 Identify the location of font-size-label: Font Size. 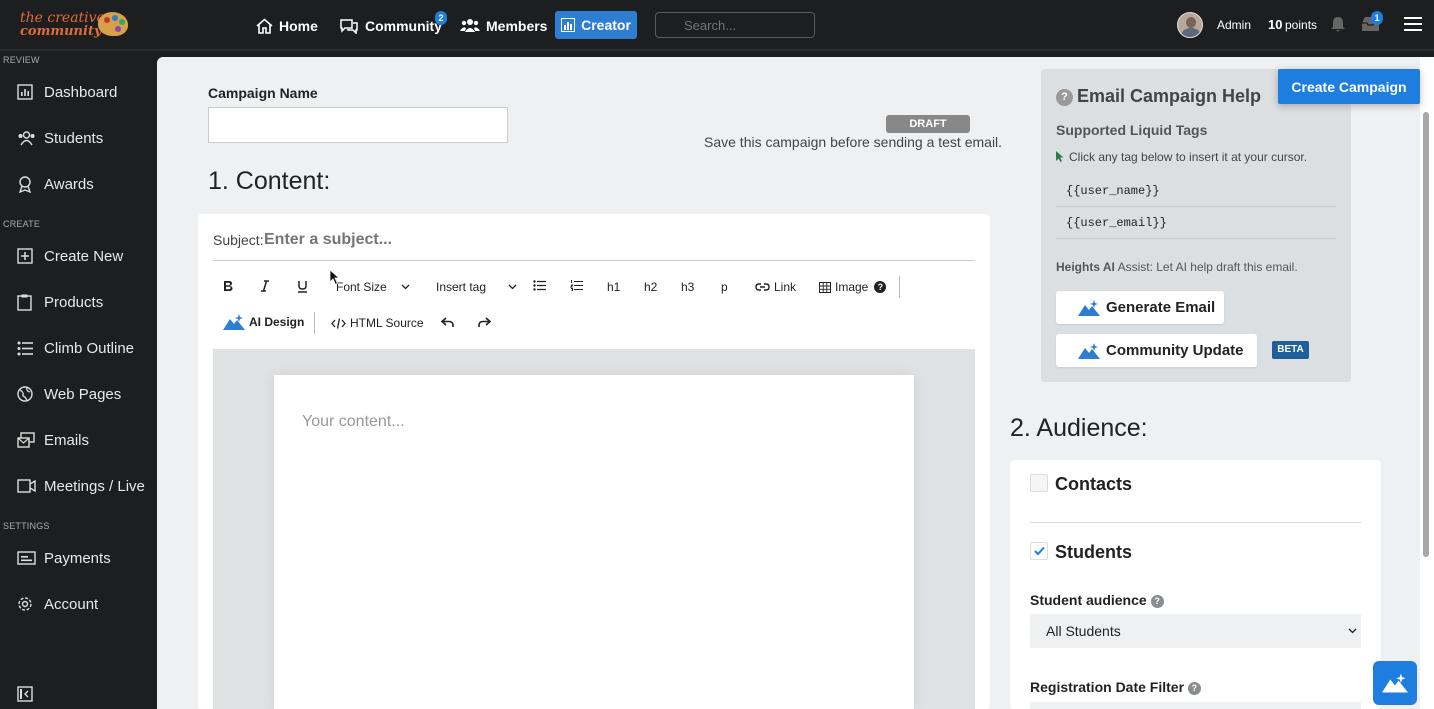
(361, 287).